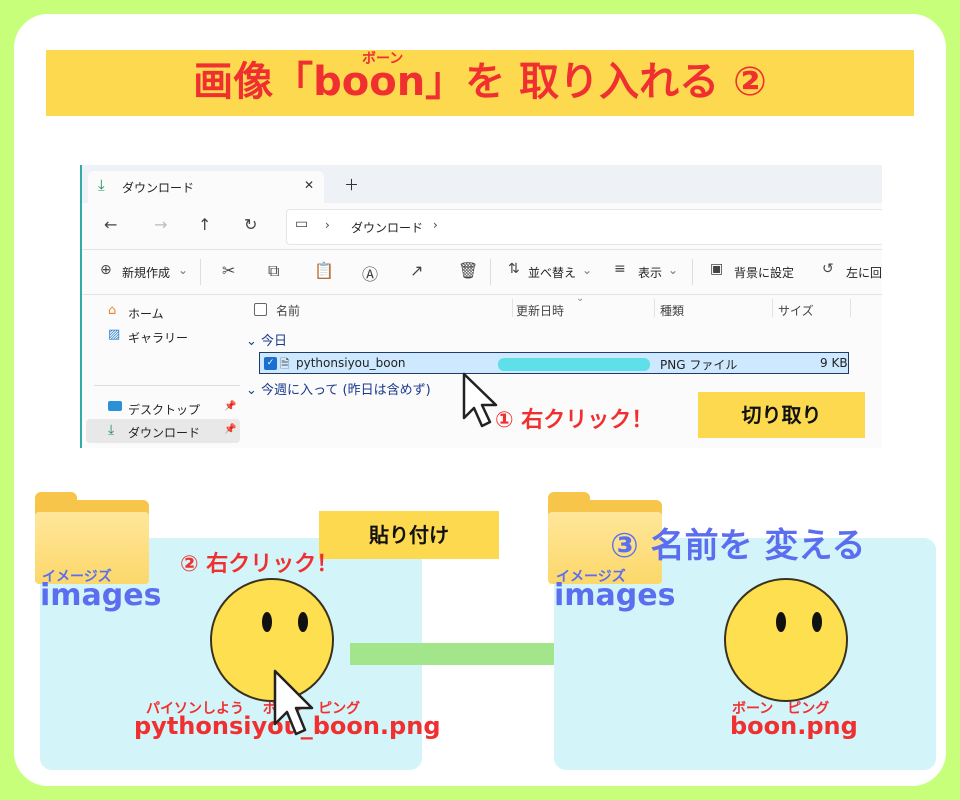 The height and width of the screenshot is (800, 960). What do you see at coordinates (468, 270) in the screenshot?
I see `trash-icon: 🗑` at bounding box center [468, 270].